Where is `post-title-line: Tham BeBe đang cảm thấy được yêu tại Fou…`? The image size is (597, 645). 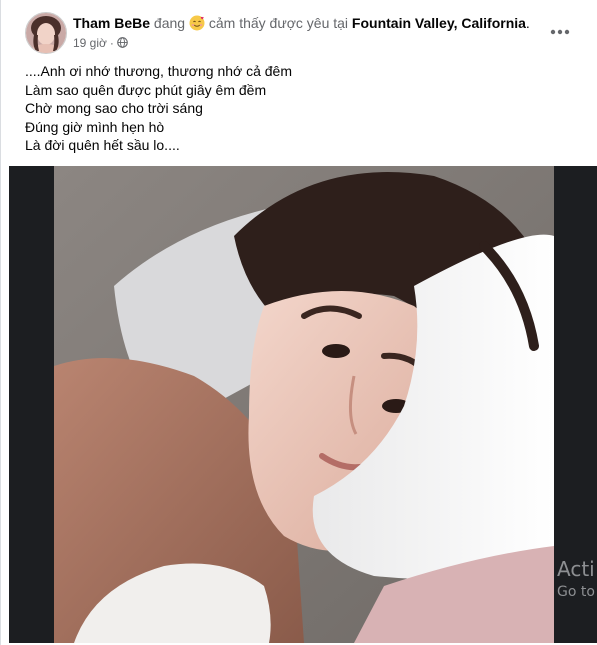
post-title-line: Tham BeBe đang cảm thấy được yêu tại Fou… is located at coordinates (308, 23).